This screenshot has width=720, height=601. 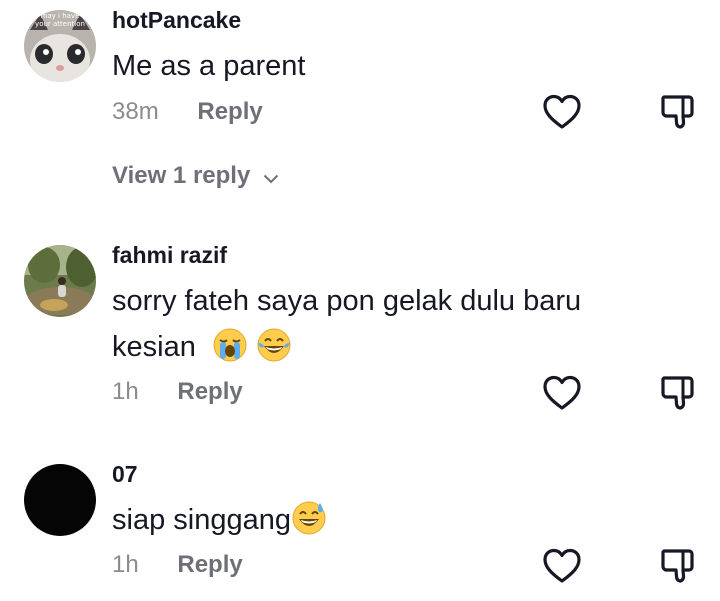 I want to click on loudly-crying-face-emoji, so click(x=230, y=352).